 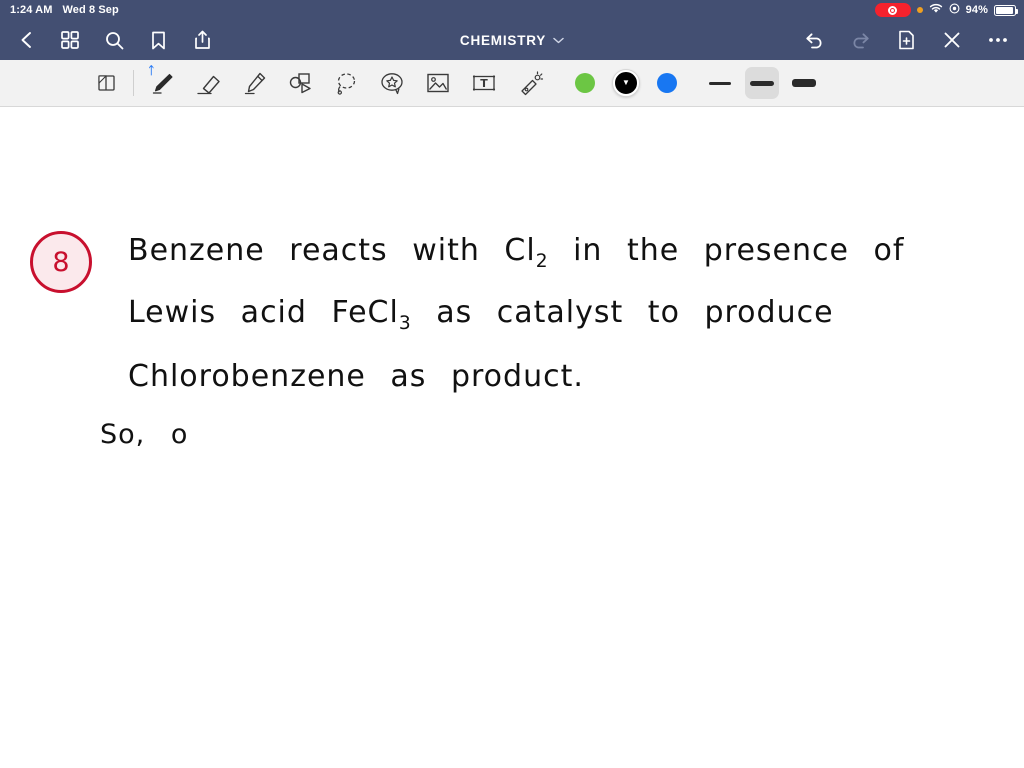 I want to click on bluetooth-icon: ᛏ, so click(x=151, y=71).